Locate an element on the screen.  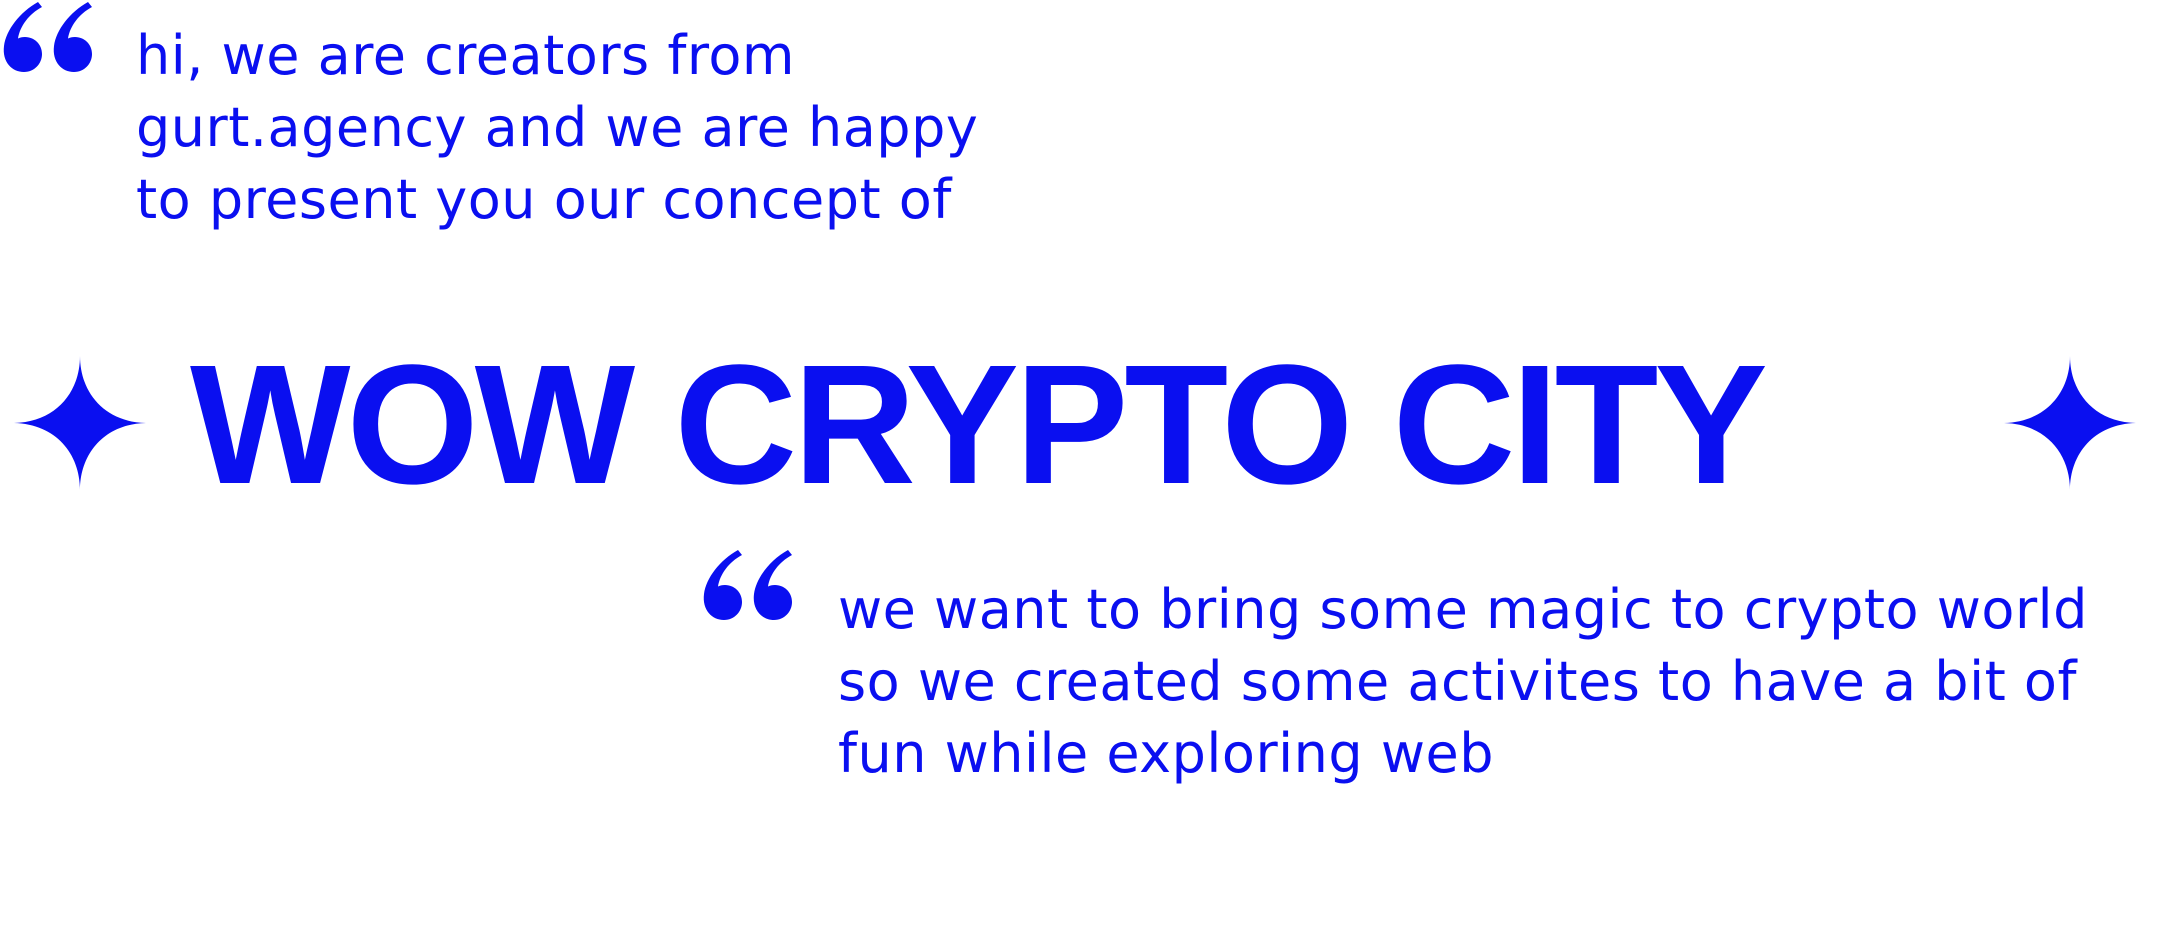
intro-line: to present you our concept of is located at coordinates (544, 199).